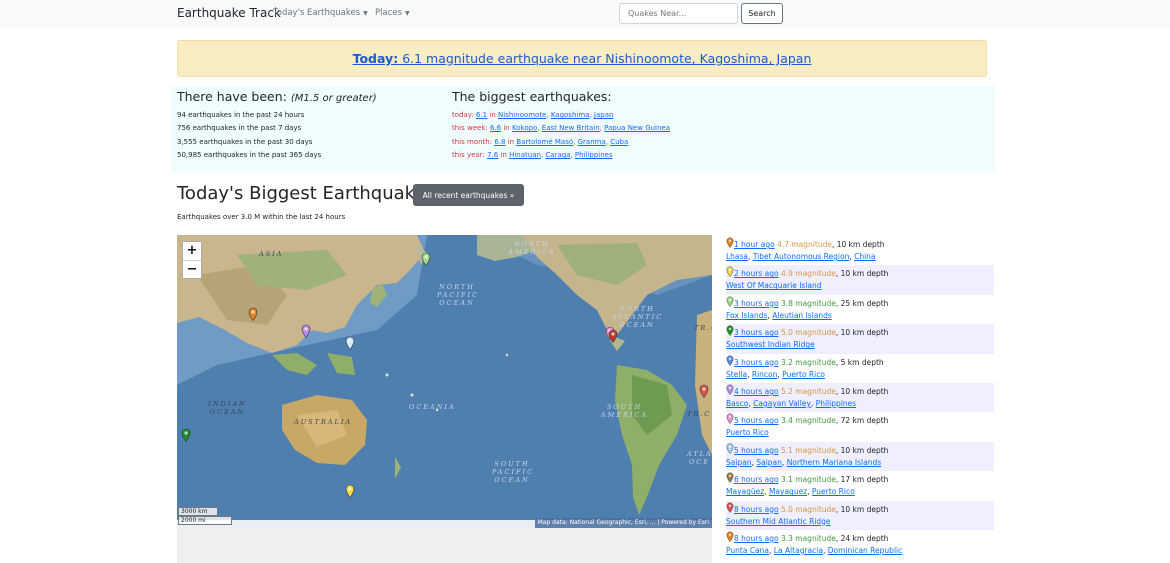  Describe the element at coordinates (737, 256) in the screenshot. I see `quake-place-link: Lhasa` at that location.